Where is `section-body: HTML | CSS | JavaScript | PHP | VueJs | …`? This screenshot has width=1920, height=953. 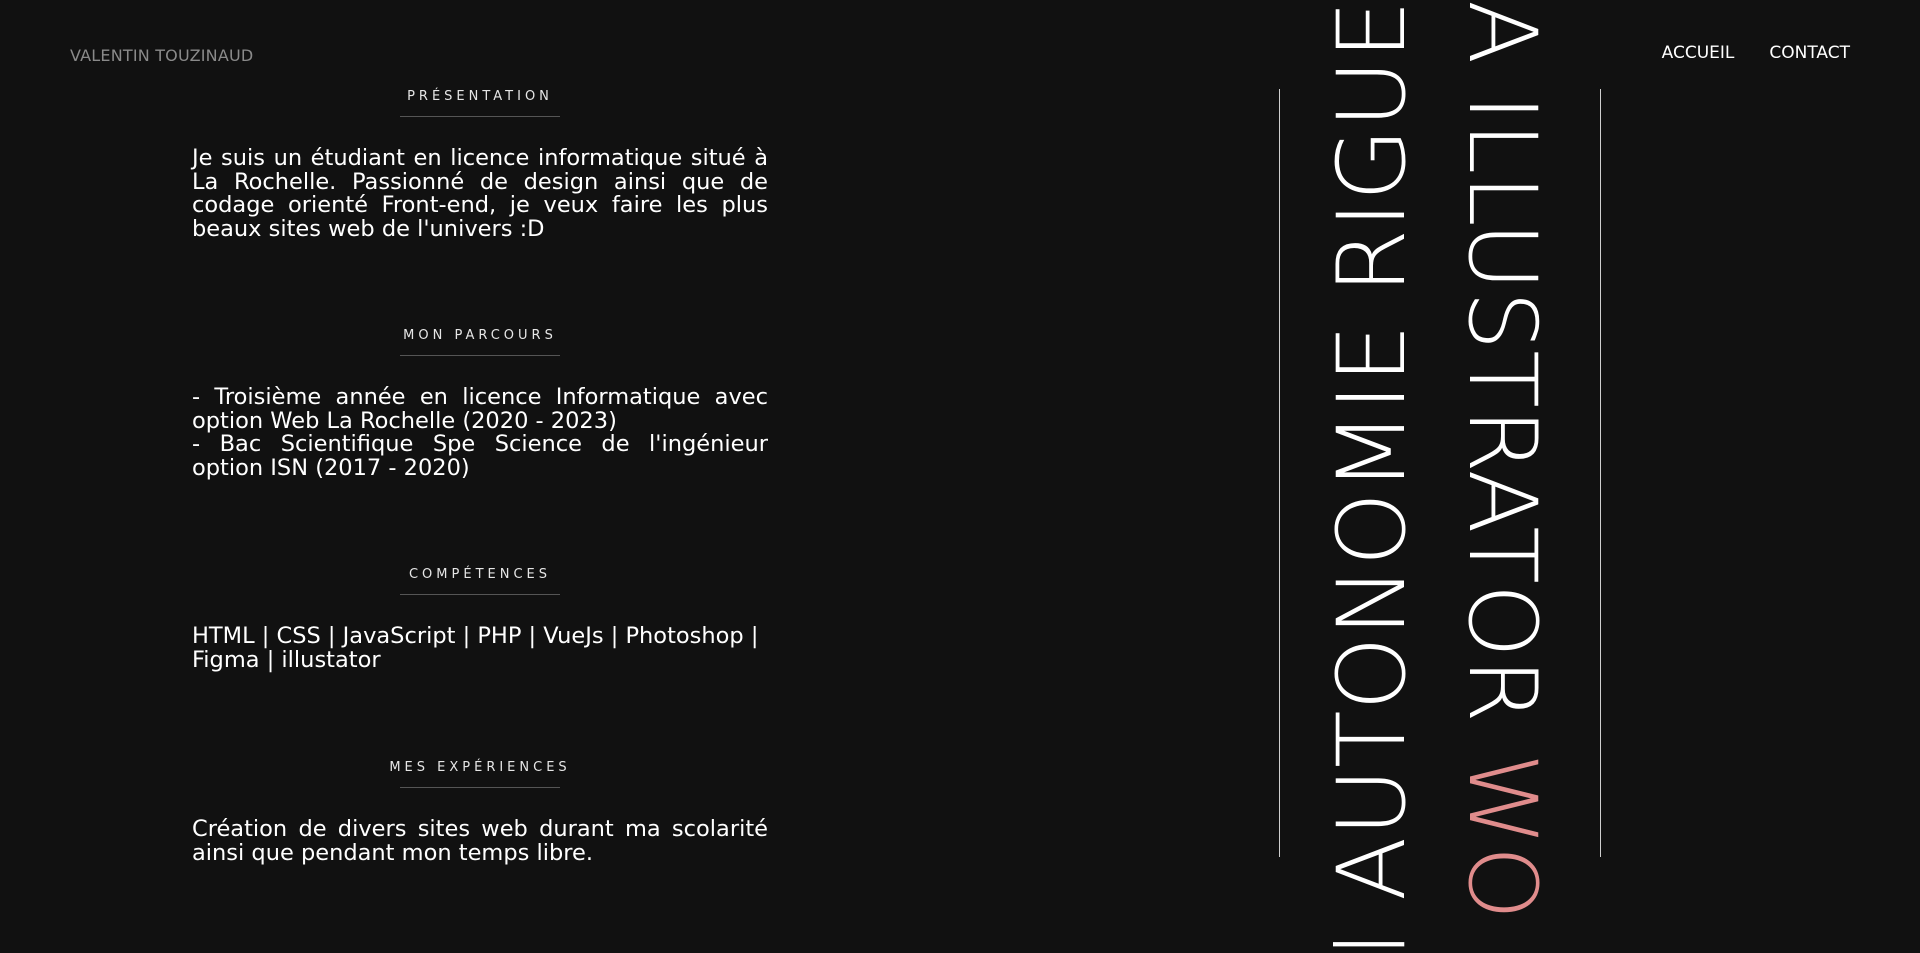 section-body: HTML | CSS | JavaScript | PHP | VueJs | … is located at coordinates (480, 648).